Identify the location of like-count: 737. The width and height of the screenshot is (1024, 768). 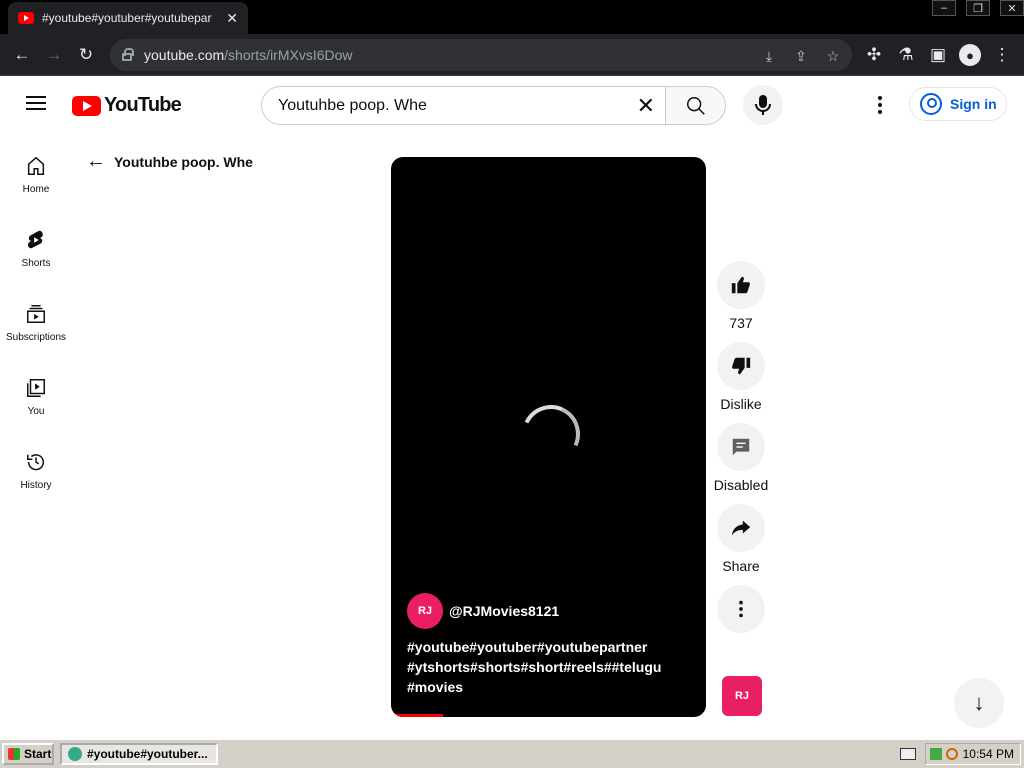
(741, 323).